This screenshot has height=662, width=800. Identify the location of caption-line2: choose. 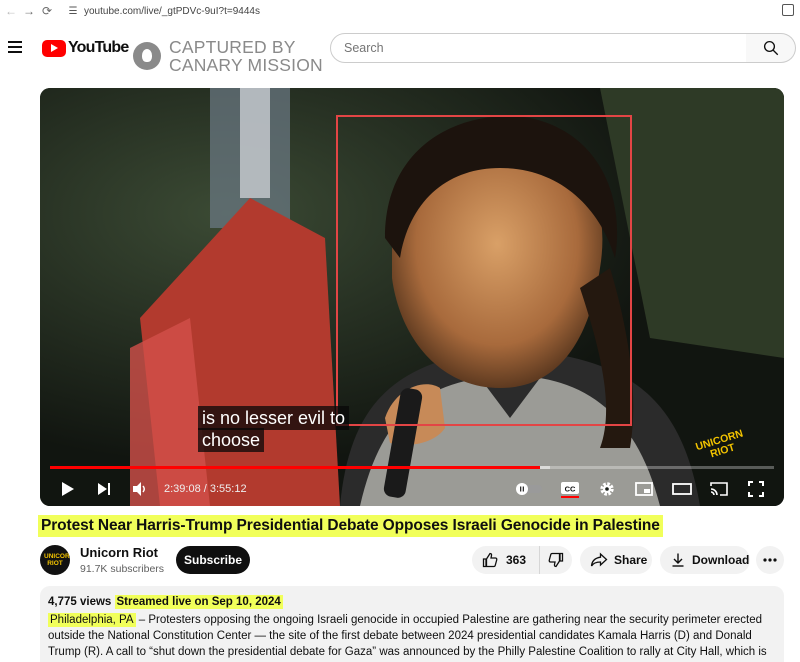
(231, 440).